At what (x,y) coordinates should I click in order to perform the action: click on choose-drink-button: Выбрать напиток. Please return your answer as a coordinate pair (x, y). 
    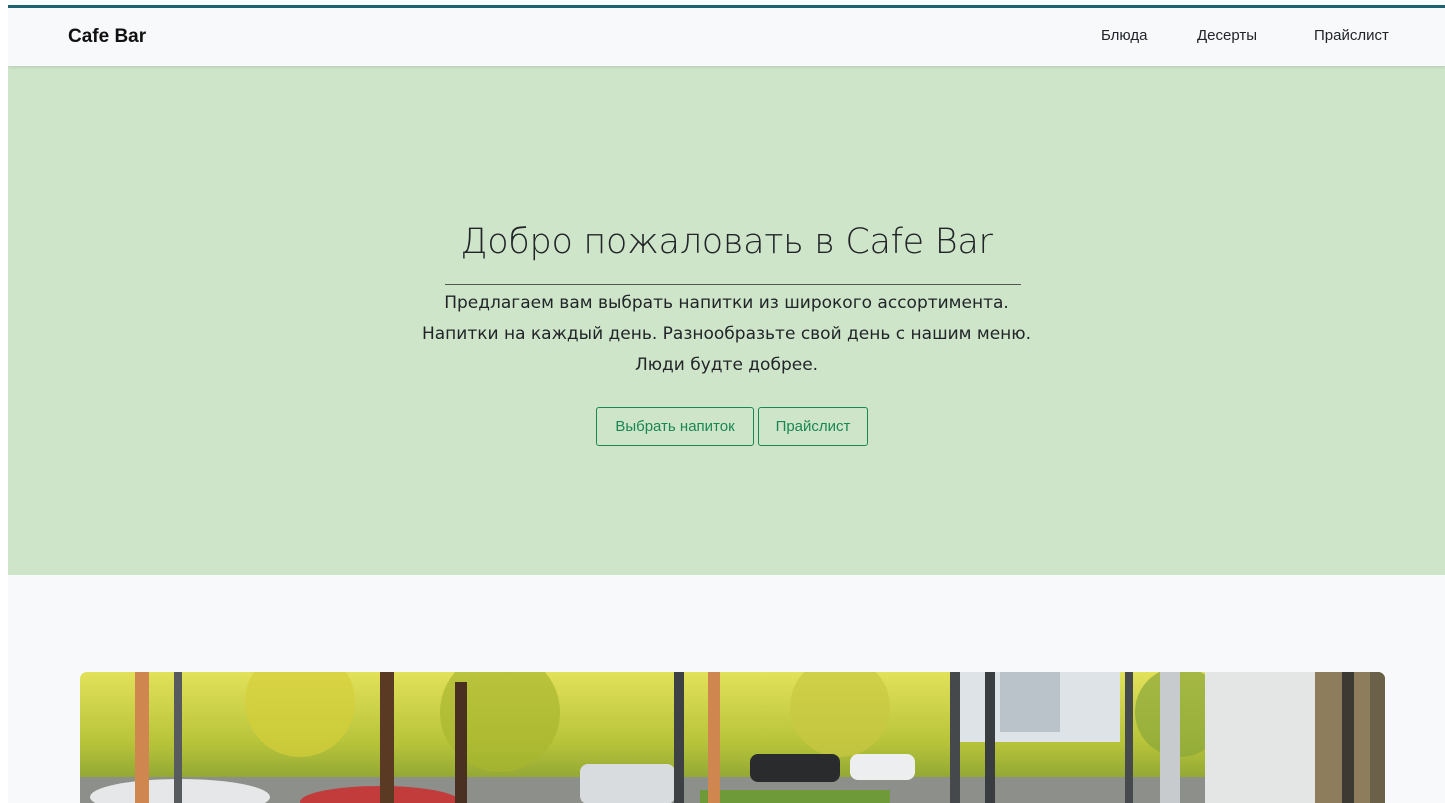
    Looking at the image, I should click on (675, 426).